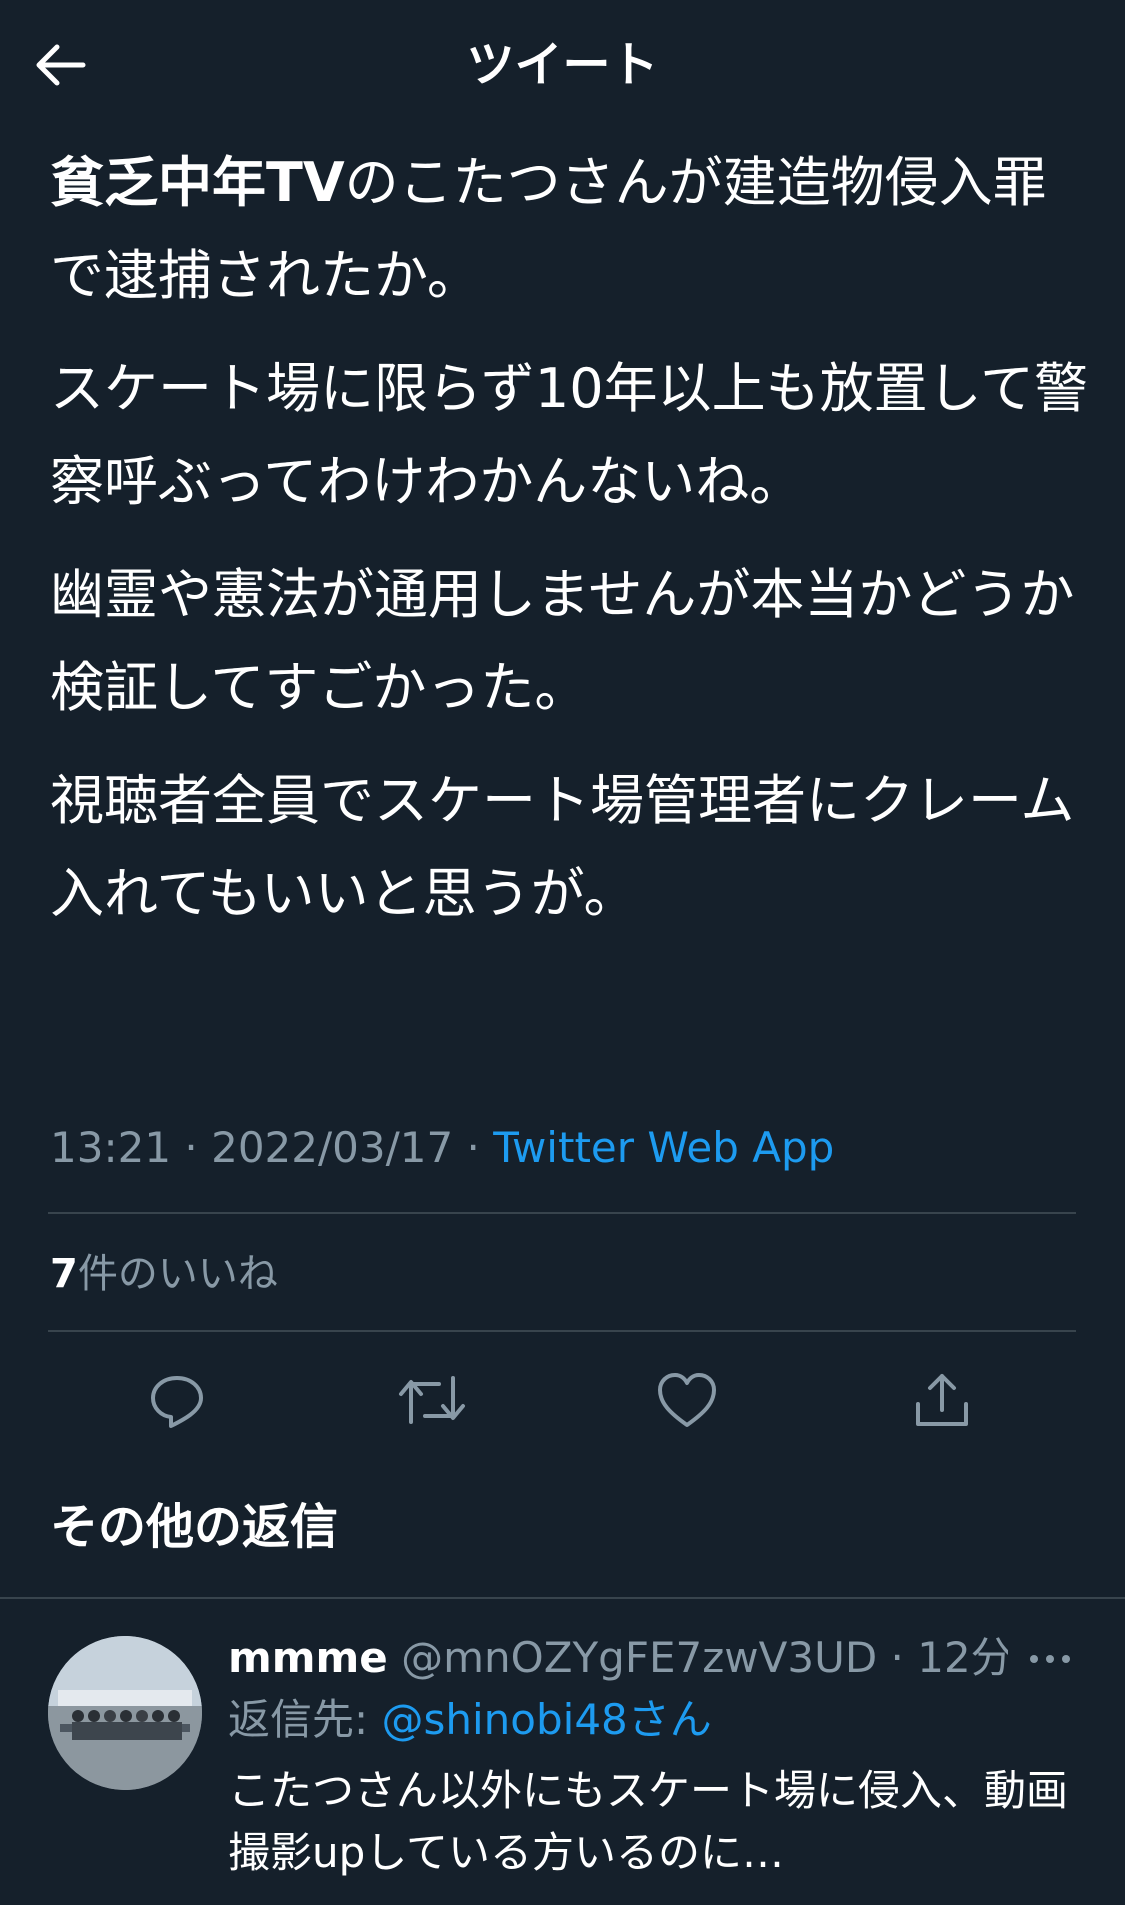 This screenshot has width=1125, height=1905. Describe the element at coordinates (562, 1400) in the screenshot. I see `tweet-action-bar` at that location.